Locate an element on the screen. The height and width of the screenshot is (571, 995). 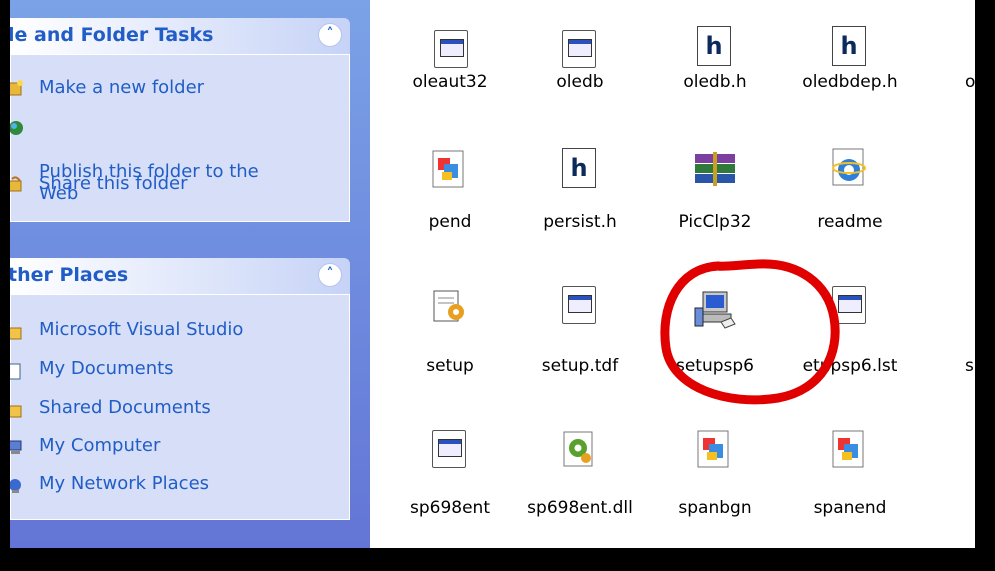
place-label: My Documents is located at coordinates (106, 368).